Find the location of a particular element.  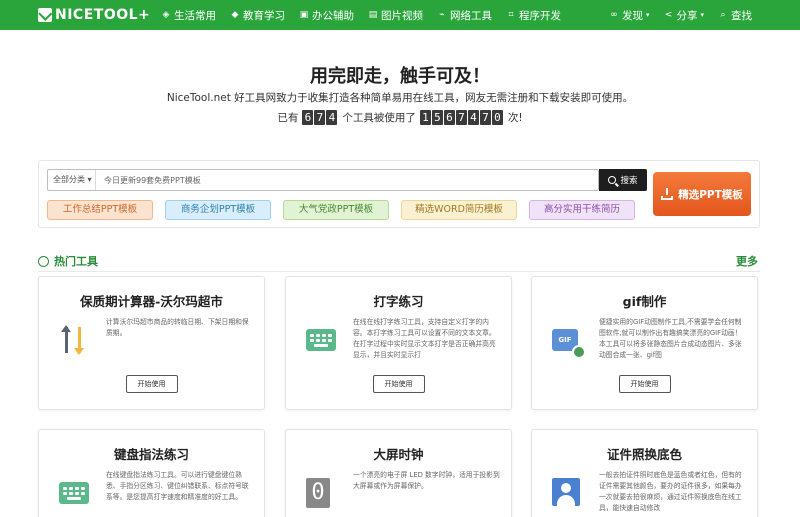

clock-digit: 0 is located at coordinates (318, 493).